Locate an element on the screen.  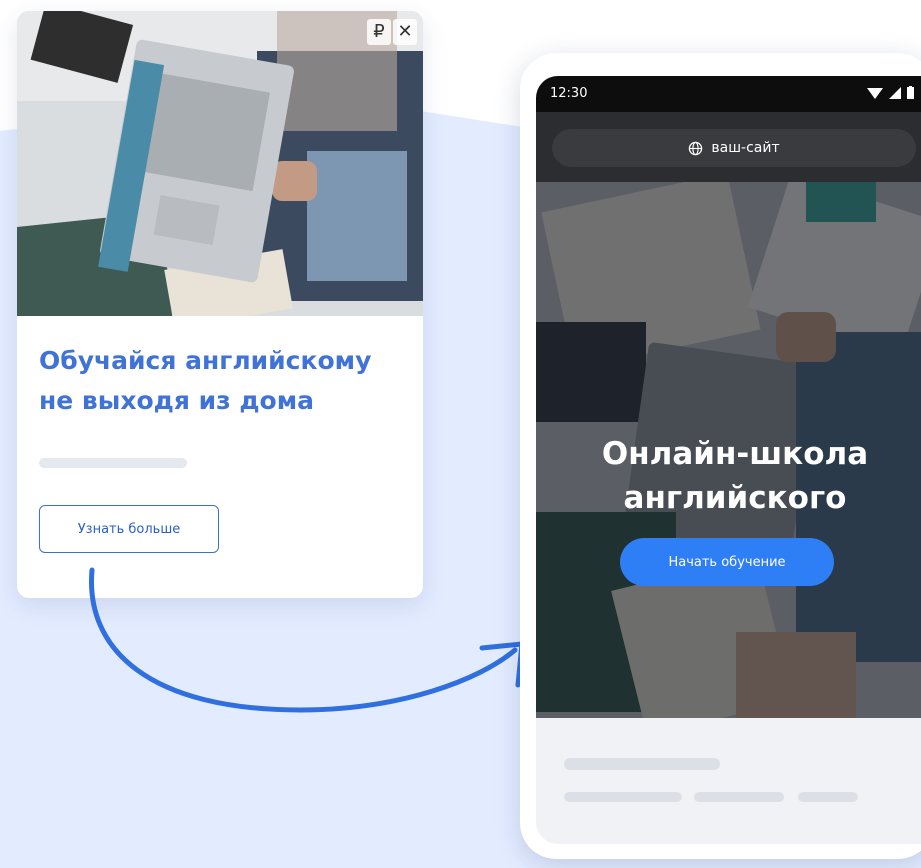
battery-icon is located at coordinates (910, 92).